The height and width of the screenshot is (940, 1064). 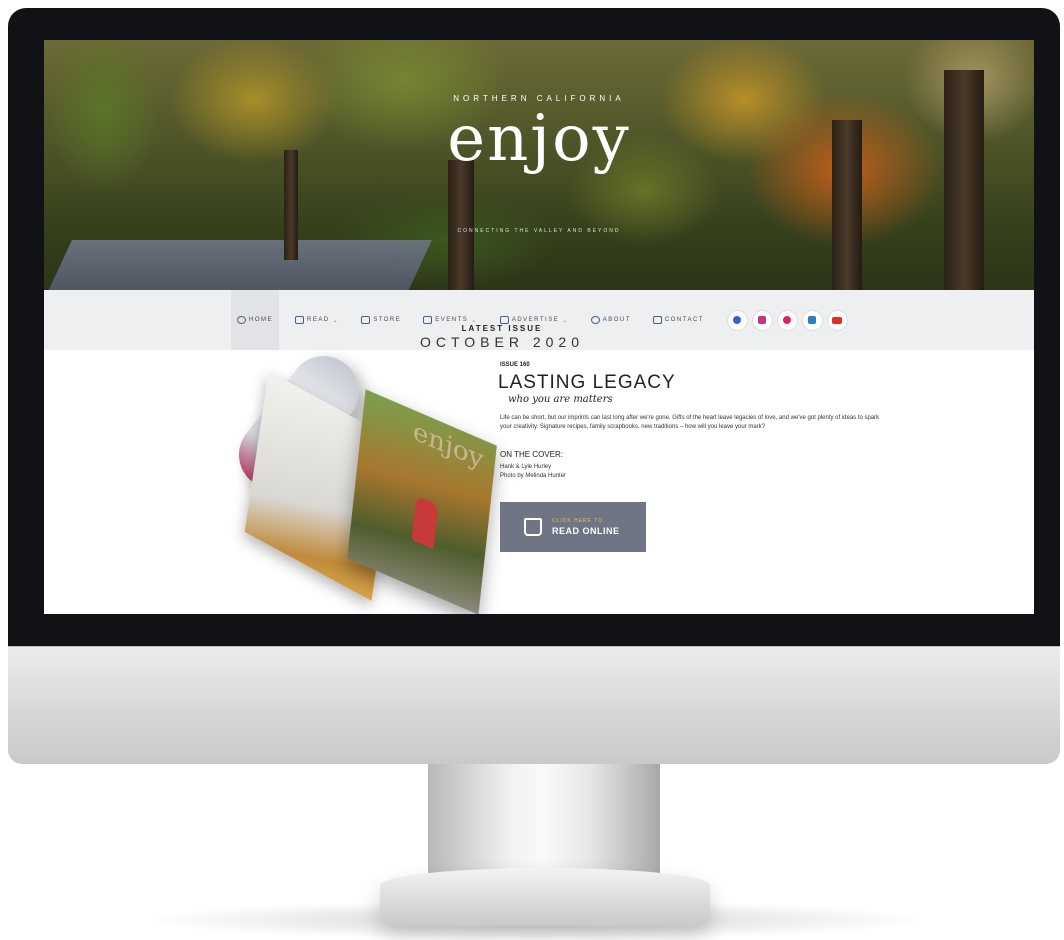 I want to click on bag-icon, so click(x=366, y=320).